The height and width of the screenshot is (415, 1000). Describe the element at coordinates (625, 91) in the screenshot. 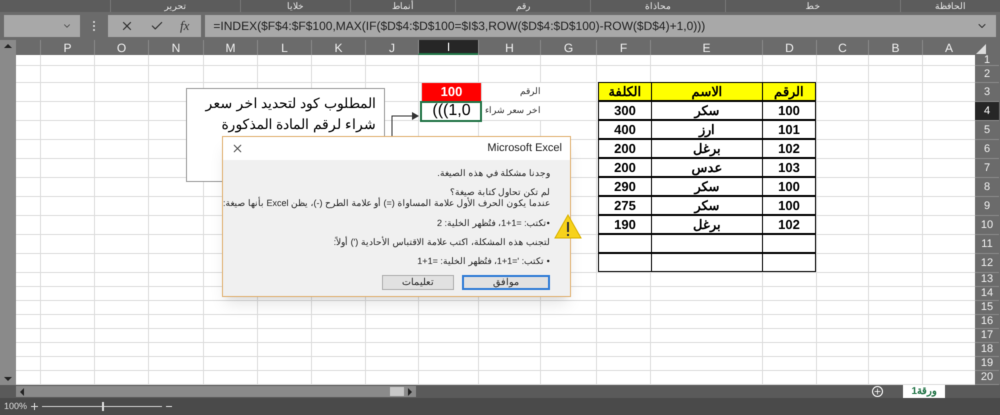

I see `table-header-cell: الكلفة` at that location.